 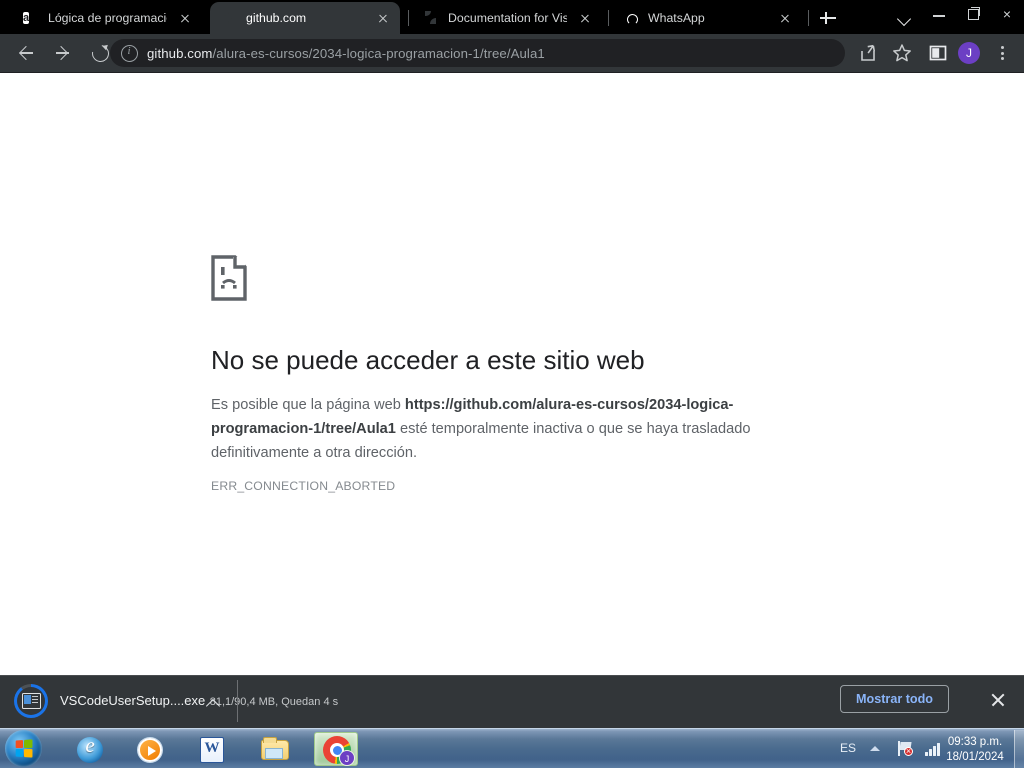 I want to click on whatsapp-icon, so click(x=631, y=18).